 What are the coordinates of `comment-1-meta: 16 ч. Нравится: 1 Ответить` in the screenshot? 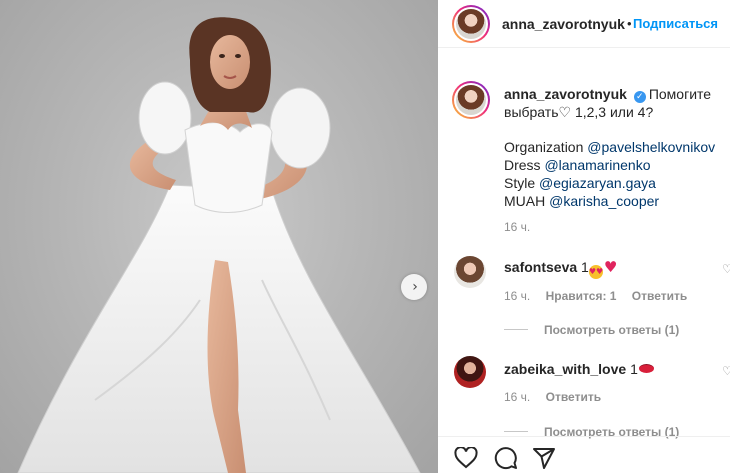 It's located at (595, 296).